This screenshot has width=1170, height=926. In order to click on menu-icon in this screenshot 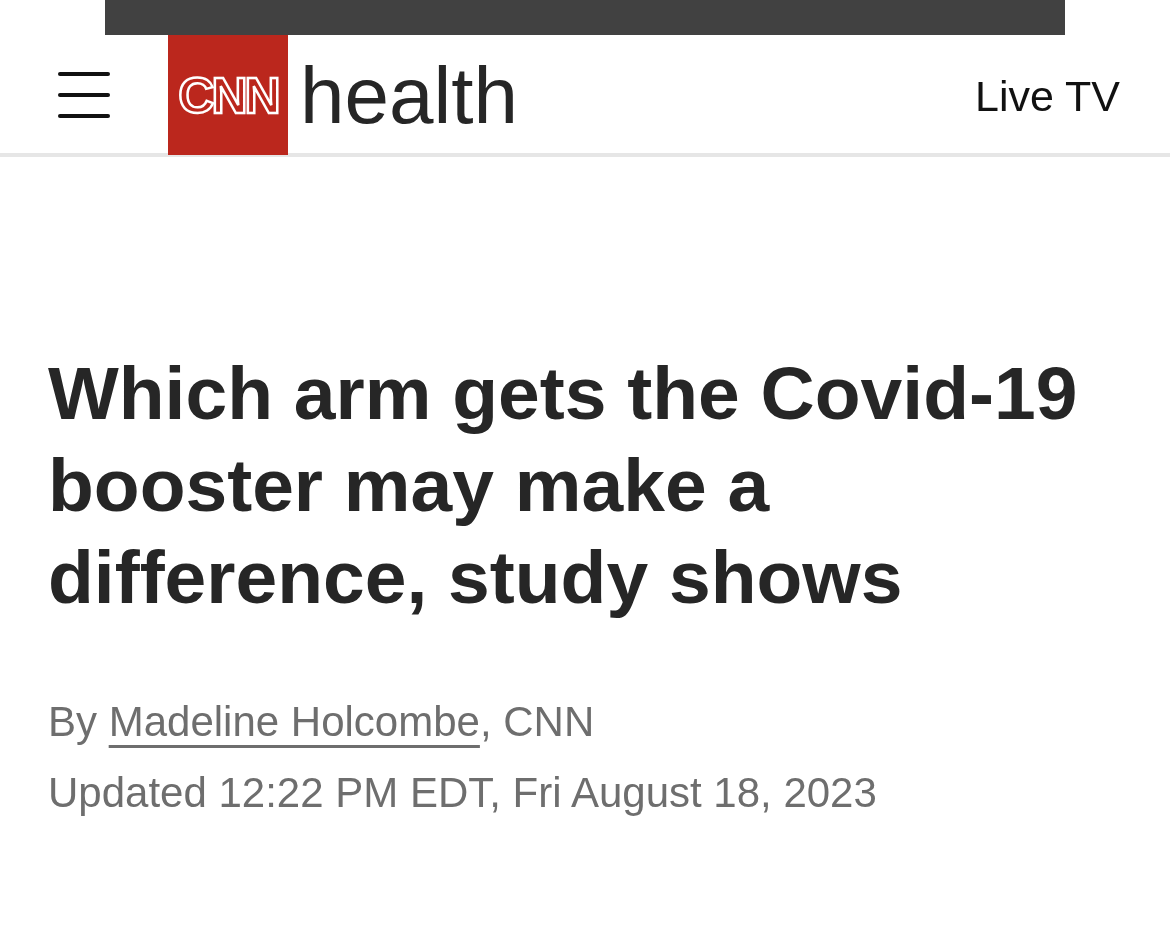, I will do `click(84, 95)`.